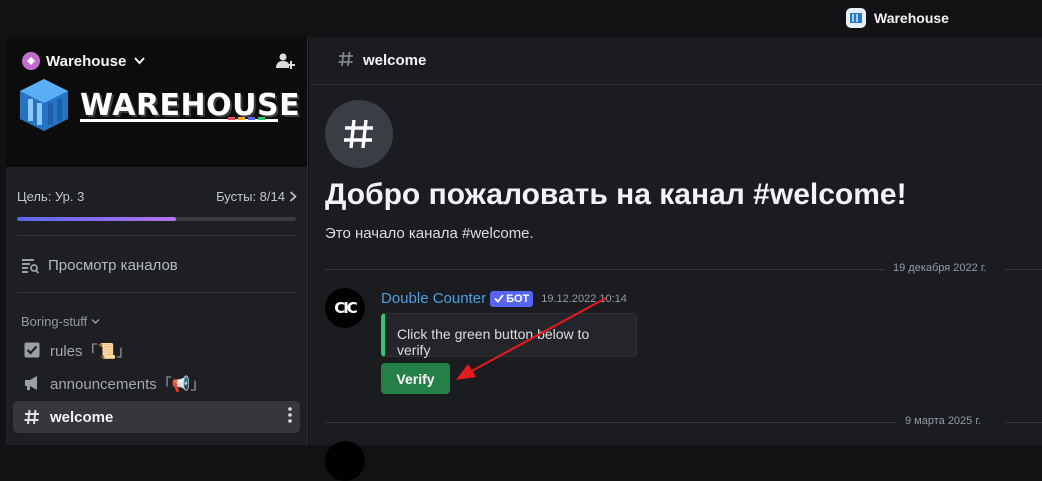 The height and width of the screenshot is (481, 1042). What do you see at coordinates (856, 18) in the screenshot?
I see `warehouse-app-icon` at bounding box center [856, 18].